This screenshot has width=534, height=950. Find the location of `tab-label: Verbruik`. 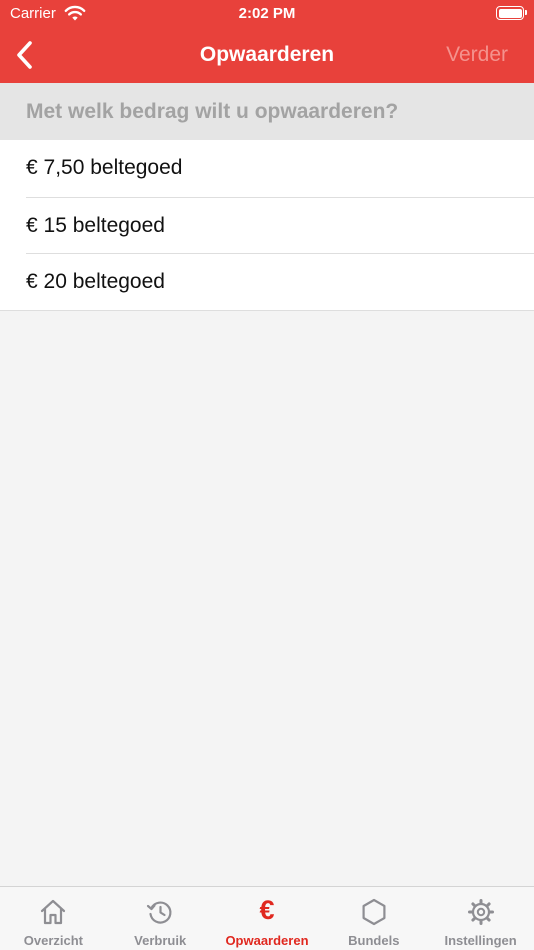

tab-label: Verbruik is located at coordinates (160, 940).